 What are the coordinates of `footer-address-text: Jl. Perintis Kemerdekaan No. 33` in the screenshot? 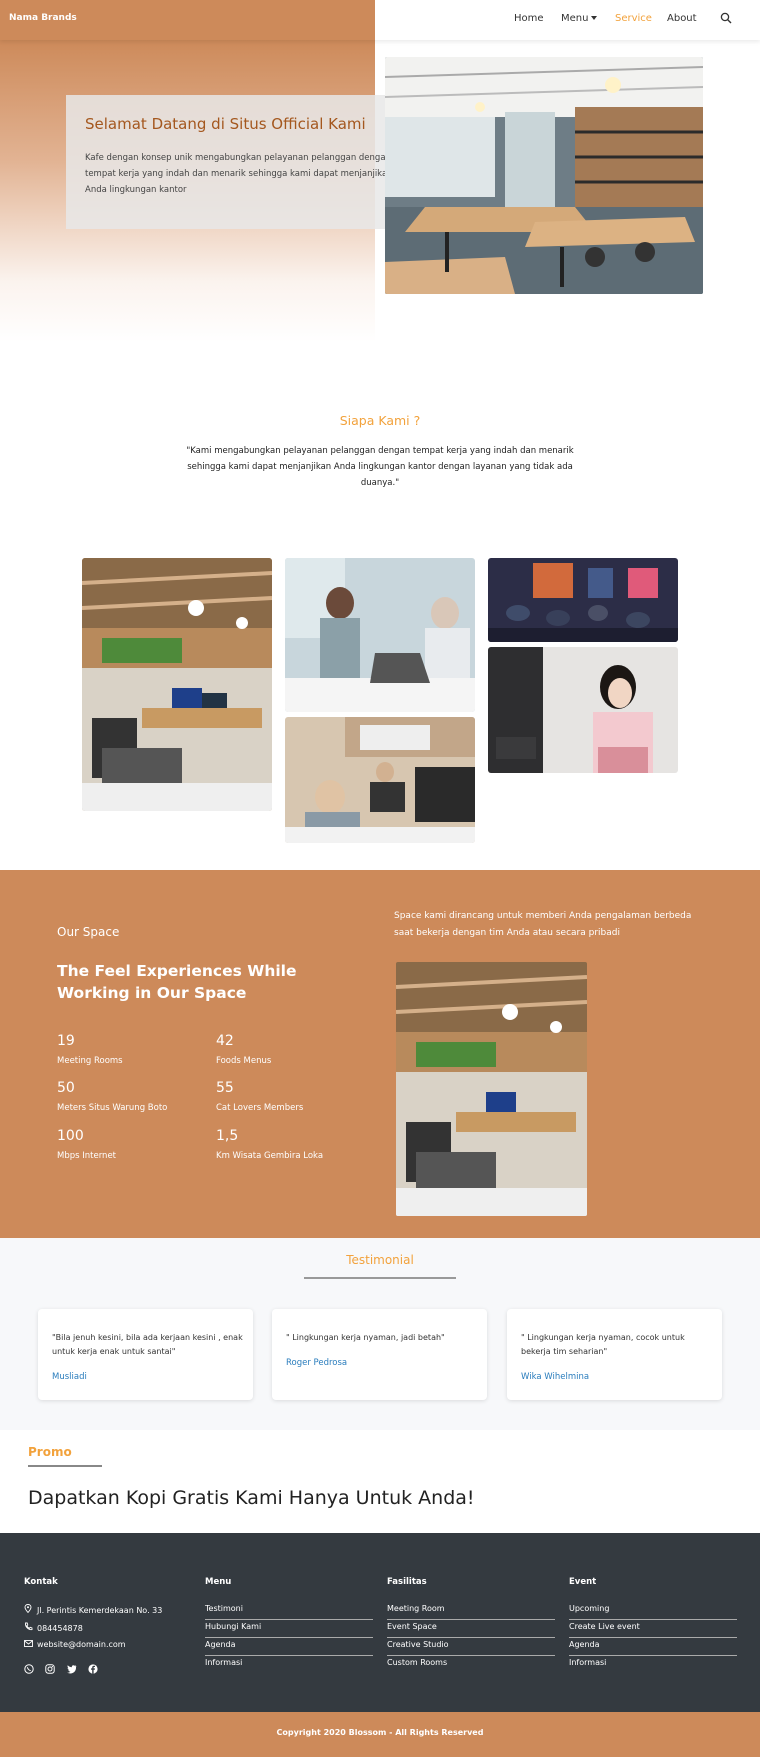 It's located at (100, 1610).